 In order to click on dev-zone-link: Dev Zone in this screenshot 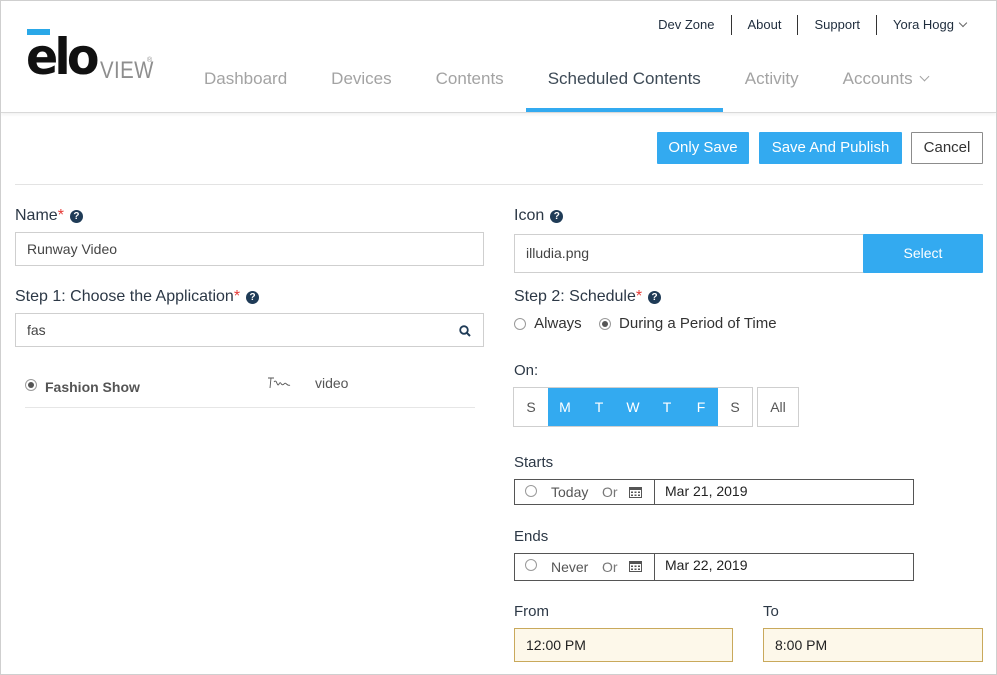, I will do `click(687, 25)`.